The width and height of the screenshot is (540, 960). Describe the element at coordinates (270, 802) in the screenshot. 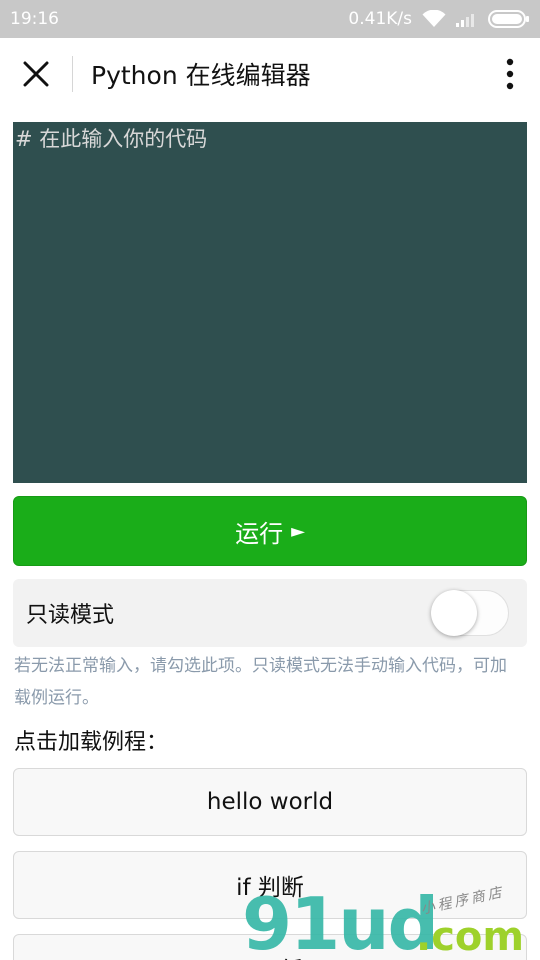

I see `example-hello-world-button: hello world` at that location.